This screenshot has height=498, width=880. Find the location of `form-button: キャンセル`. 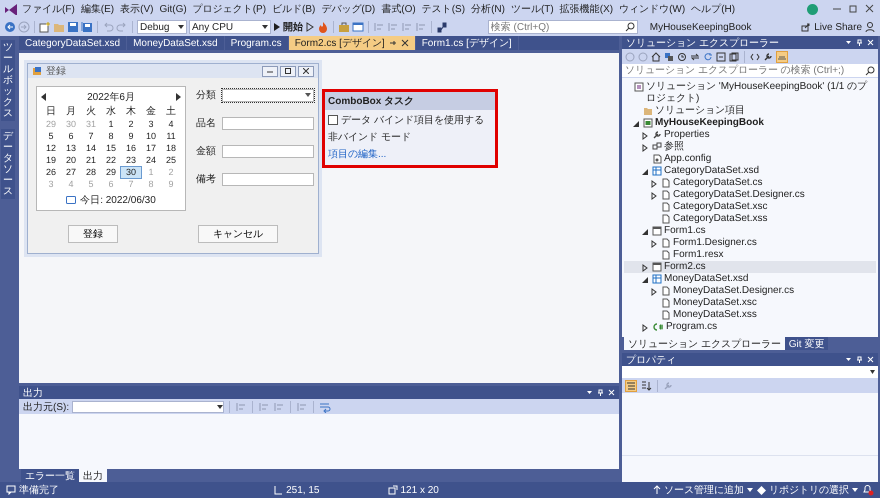

form-button: キャンセル is located at coordinates (238, 234).